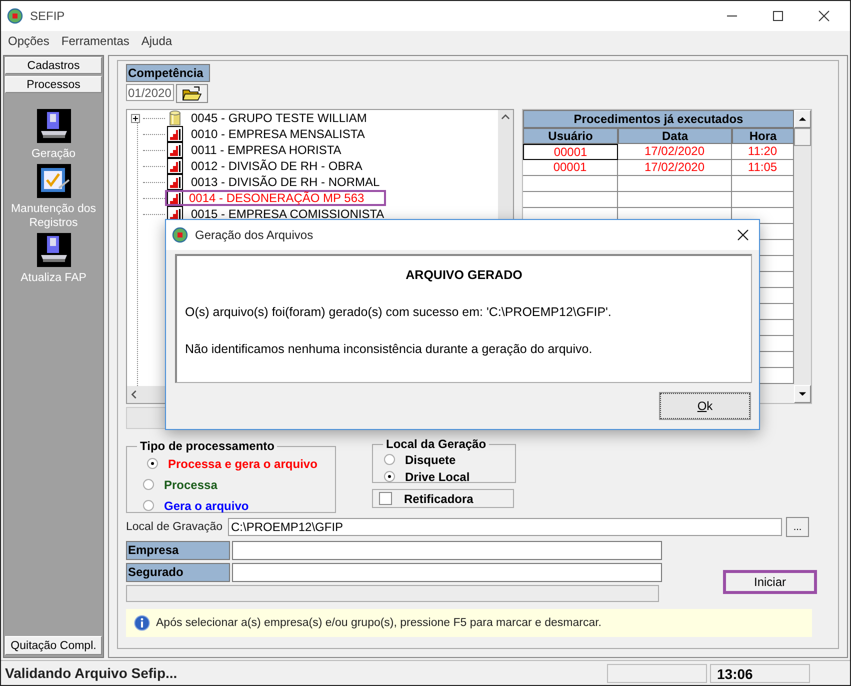 Image resolution: width=851 pixels, height=686 pixels. What do you see at coordinates (437, 477) in the screenshot?
I see `radio-label: Drive Local` at bounding box center [437, 477].